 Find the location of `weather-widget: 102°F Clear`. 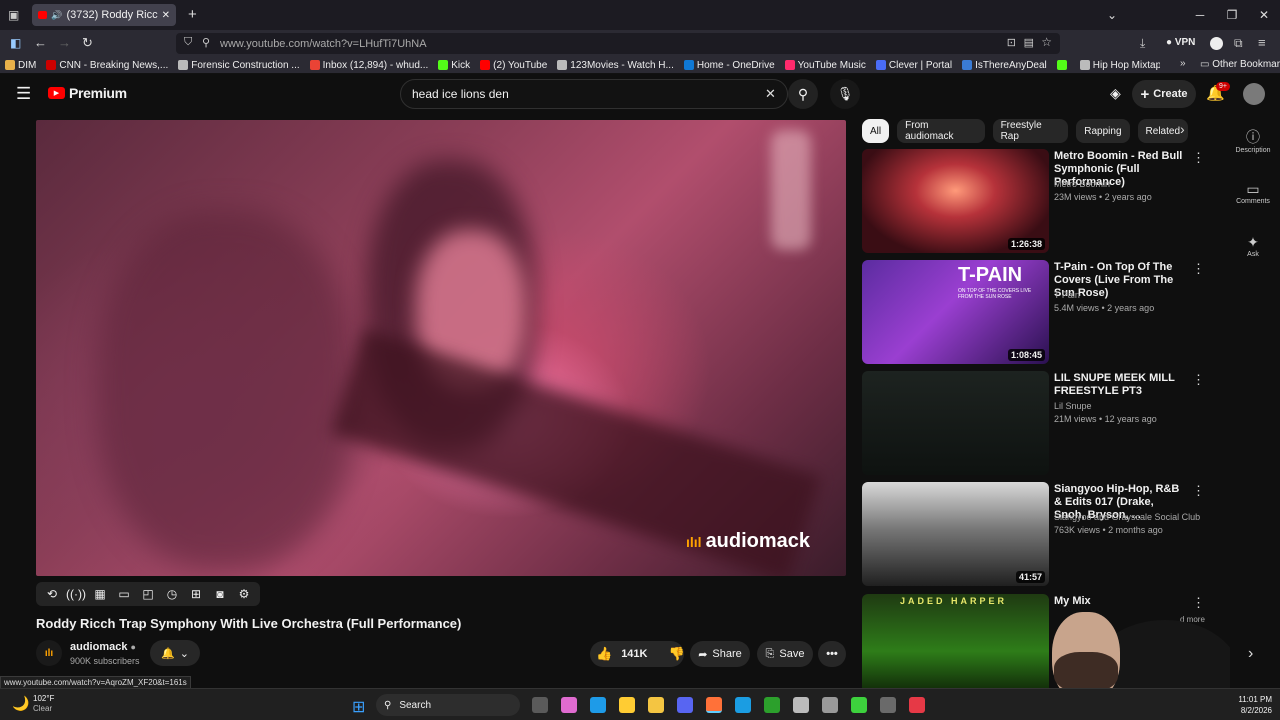

weather-widget: 102°F Clear is located at coordinates (43, 704).